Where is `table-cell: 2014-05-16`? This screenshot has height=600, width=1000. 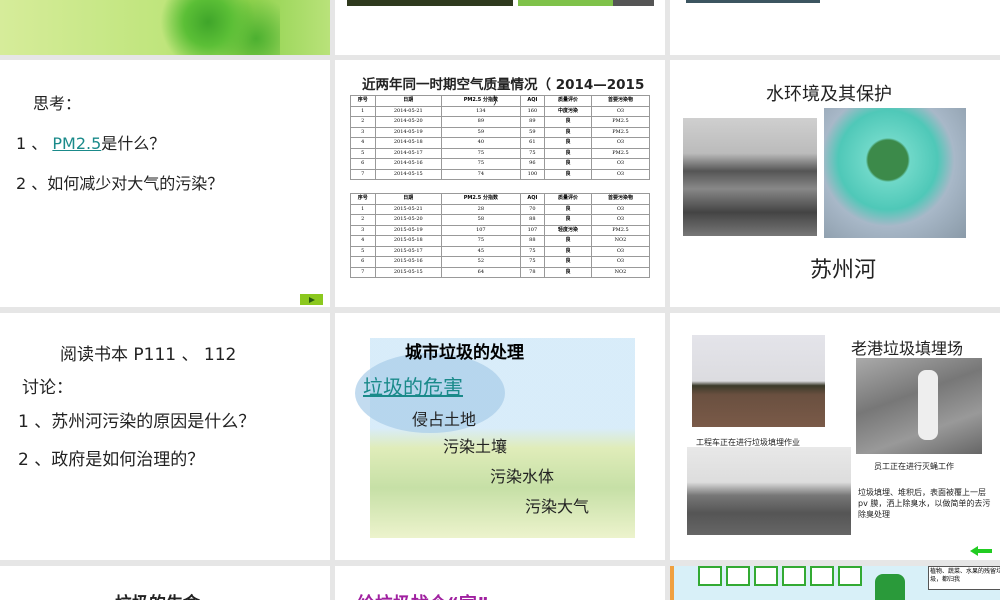 table-cell: 2014-05-16 is located at coordinates (408, 164).